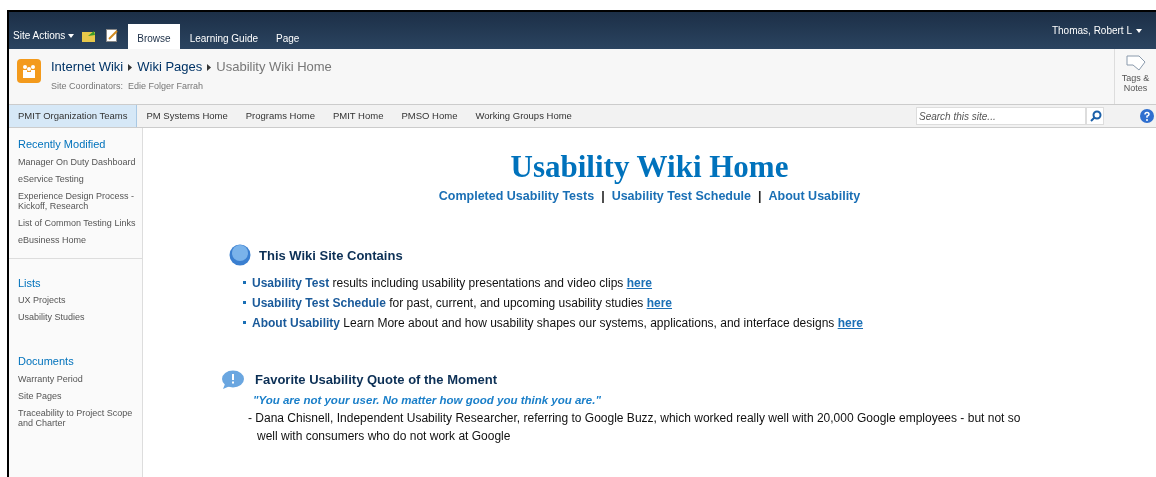 Image resolution: width=1156 pixels, height=477 pixels. I want to click on search-icon, so click(1095, 116).